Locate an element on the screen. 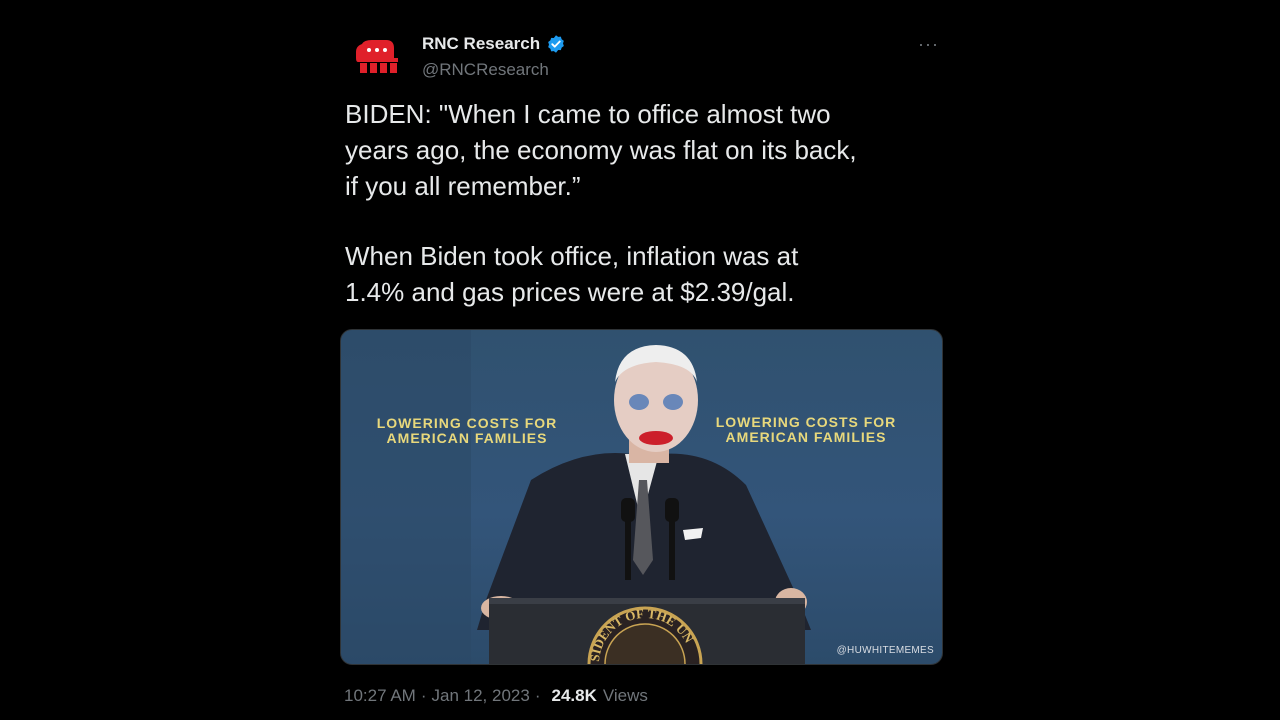  banner-right: Lowering Costs for American Families is located at coordinates (806, 430).